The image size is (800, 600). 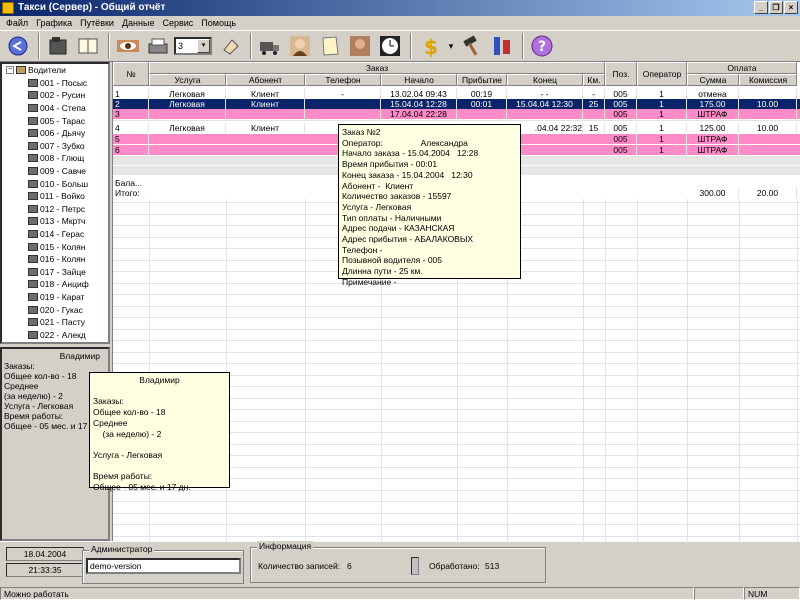 I want to click on tree-item: 002 - Русин, so click(x=55, y=95).